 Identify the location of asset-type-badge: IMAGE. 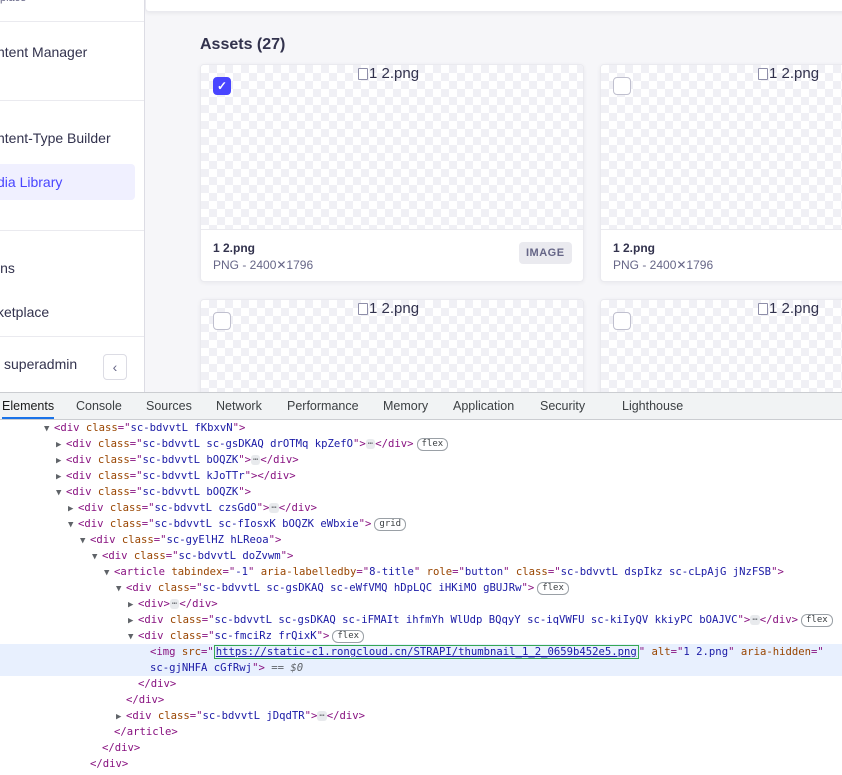
(545, 253).